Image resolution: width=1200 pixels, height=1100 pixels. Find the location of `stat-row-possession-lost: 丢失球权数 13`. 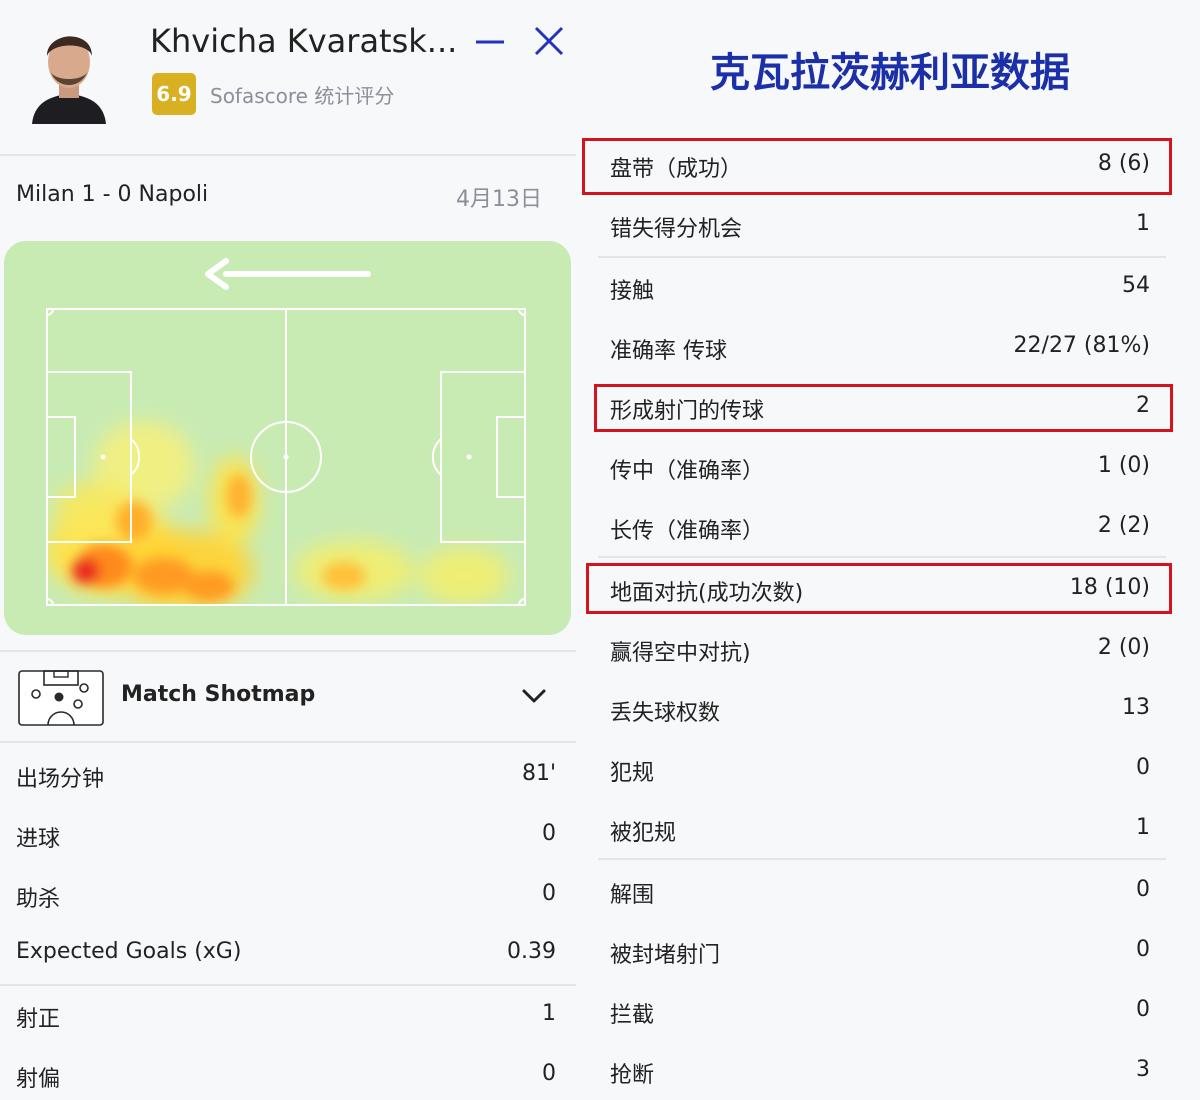

stat-row-possession-lost: 丢失球权数 13 is located at coordinates (880, 709).